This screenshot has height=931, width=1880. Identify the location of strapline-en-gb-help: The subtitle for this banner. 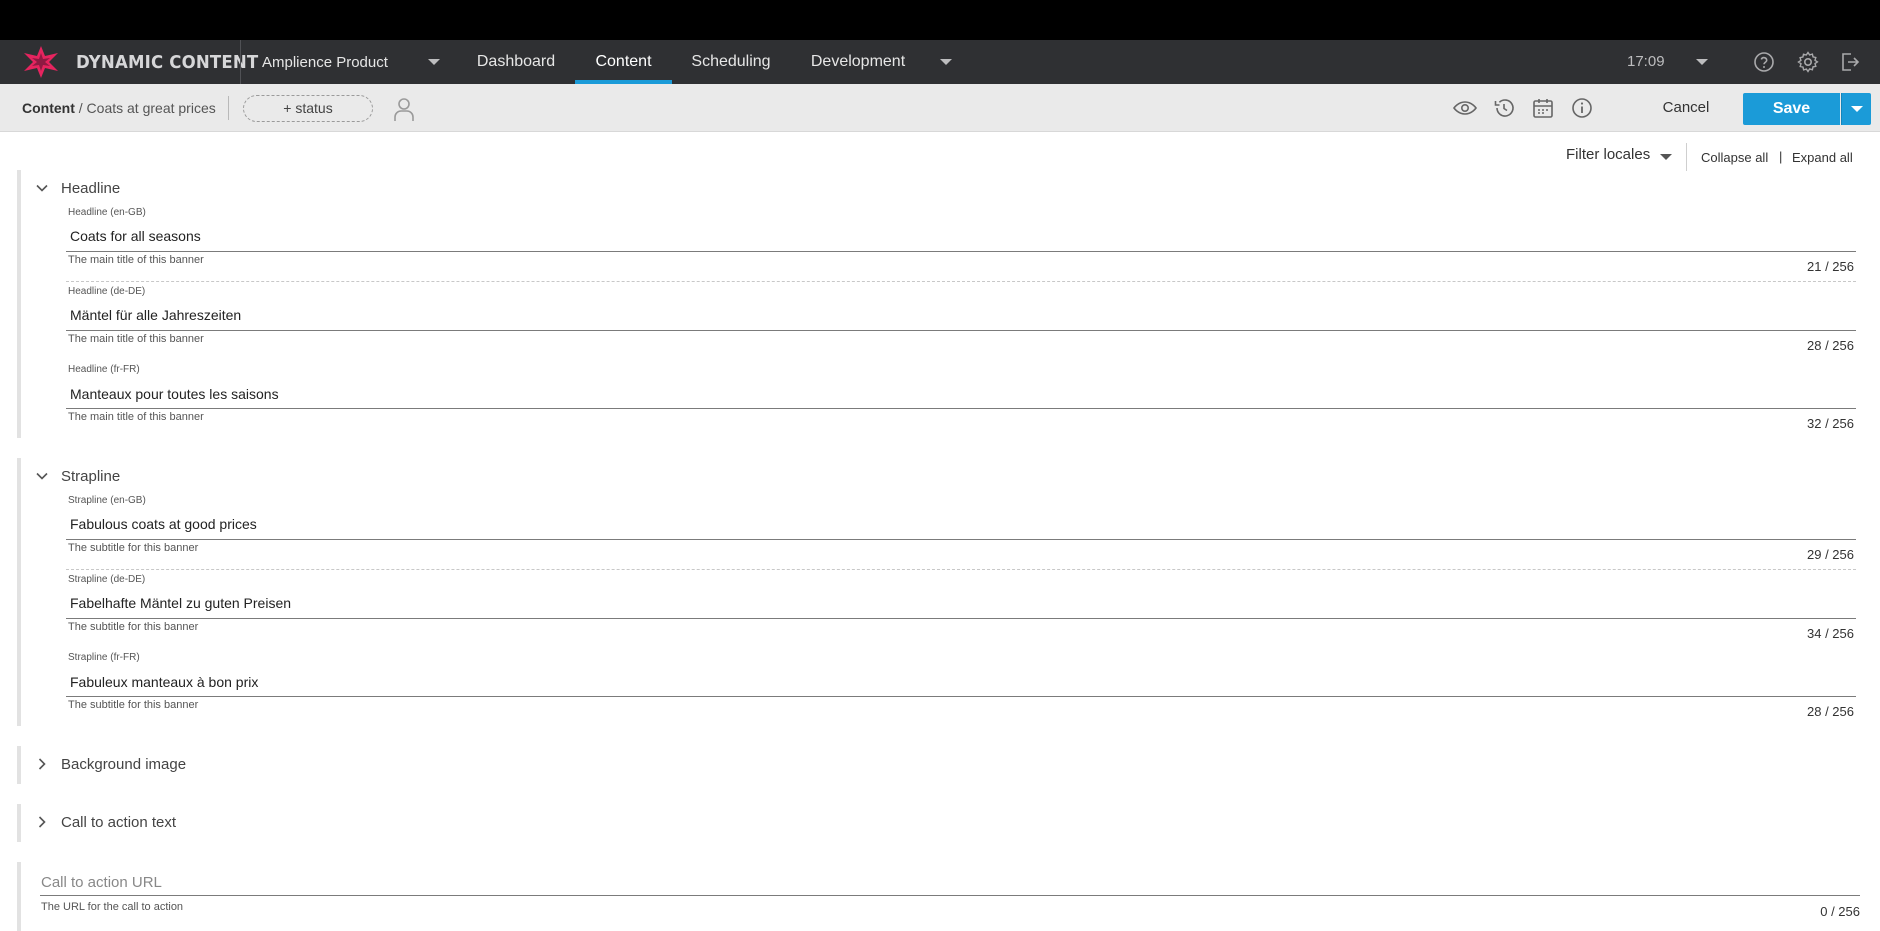
(133, 548).